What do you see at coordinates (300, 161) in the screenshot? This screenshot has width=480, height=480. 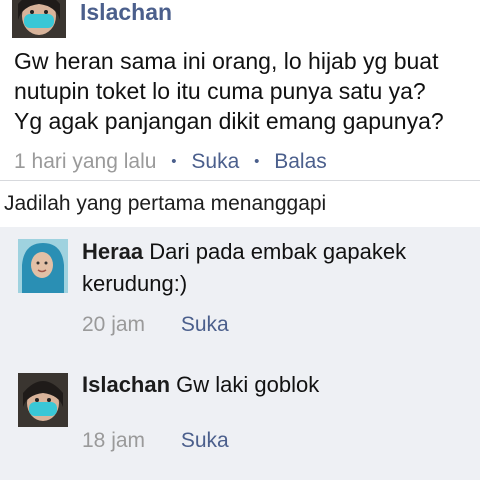 I see `reply-button: Balas` at bounding box center [300, 161].